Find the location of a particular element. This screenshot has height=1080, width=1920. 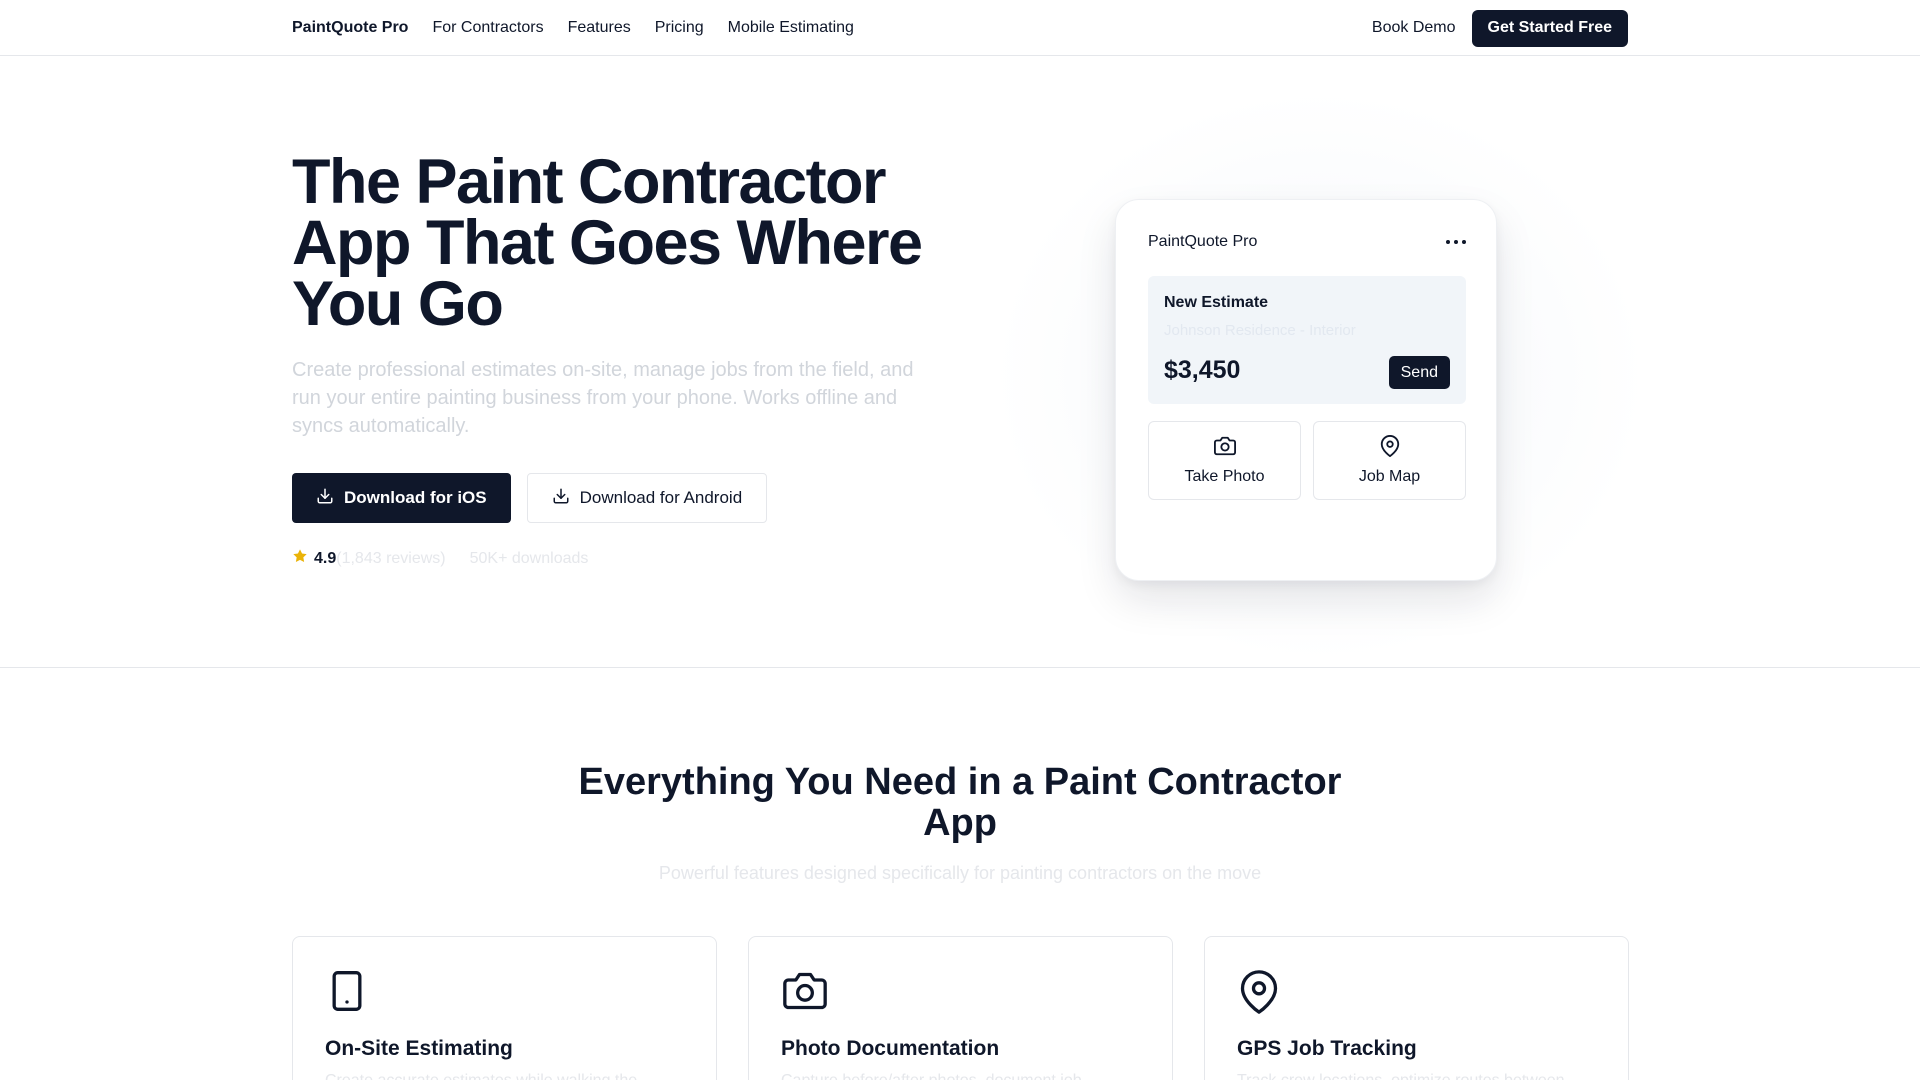

job-map-label: Job Map is located at coordinates (1389, 476).